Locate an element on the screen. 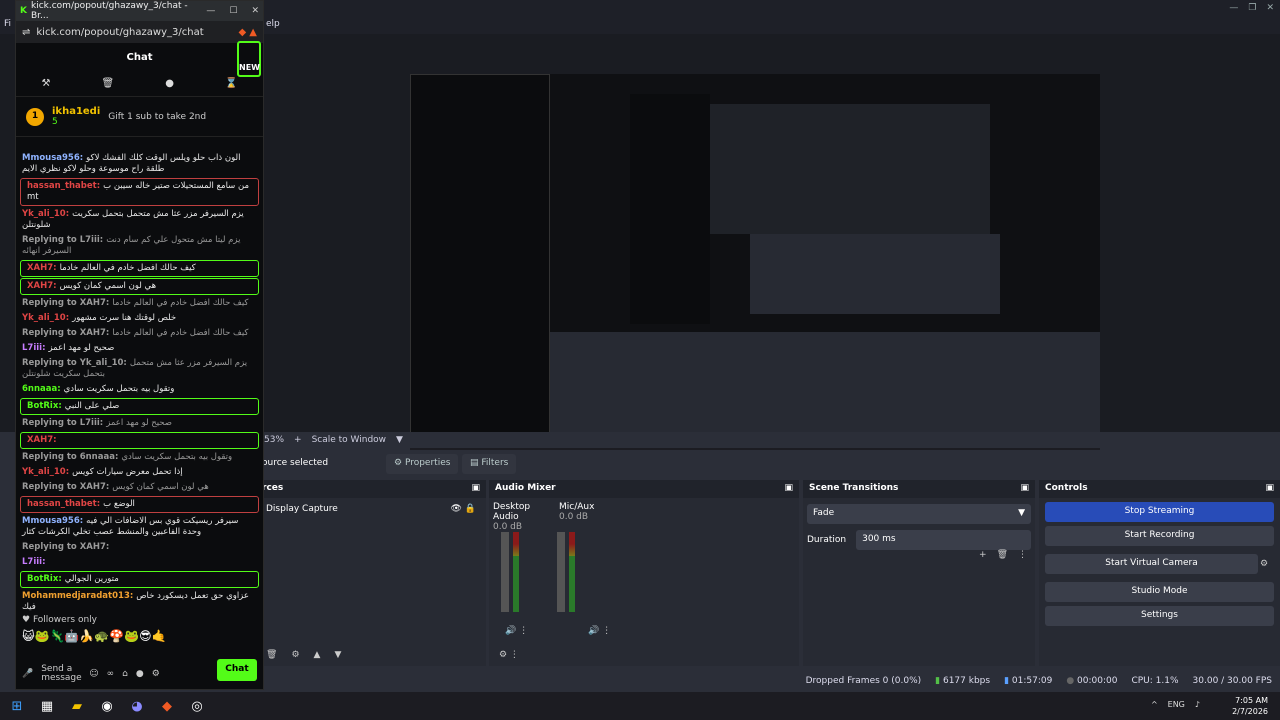  steam-icon: ◉ is located at coordinates (107, 706).